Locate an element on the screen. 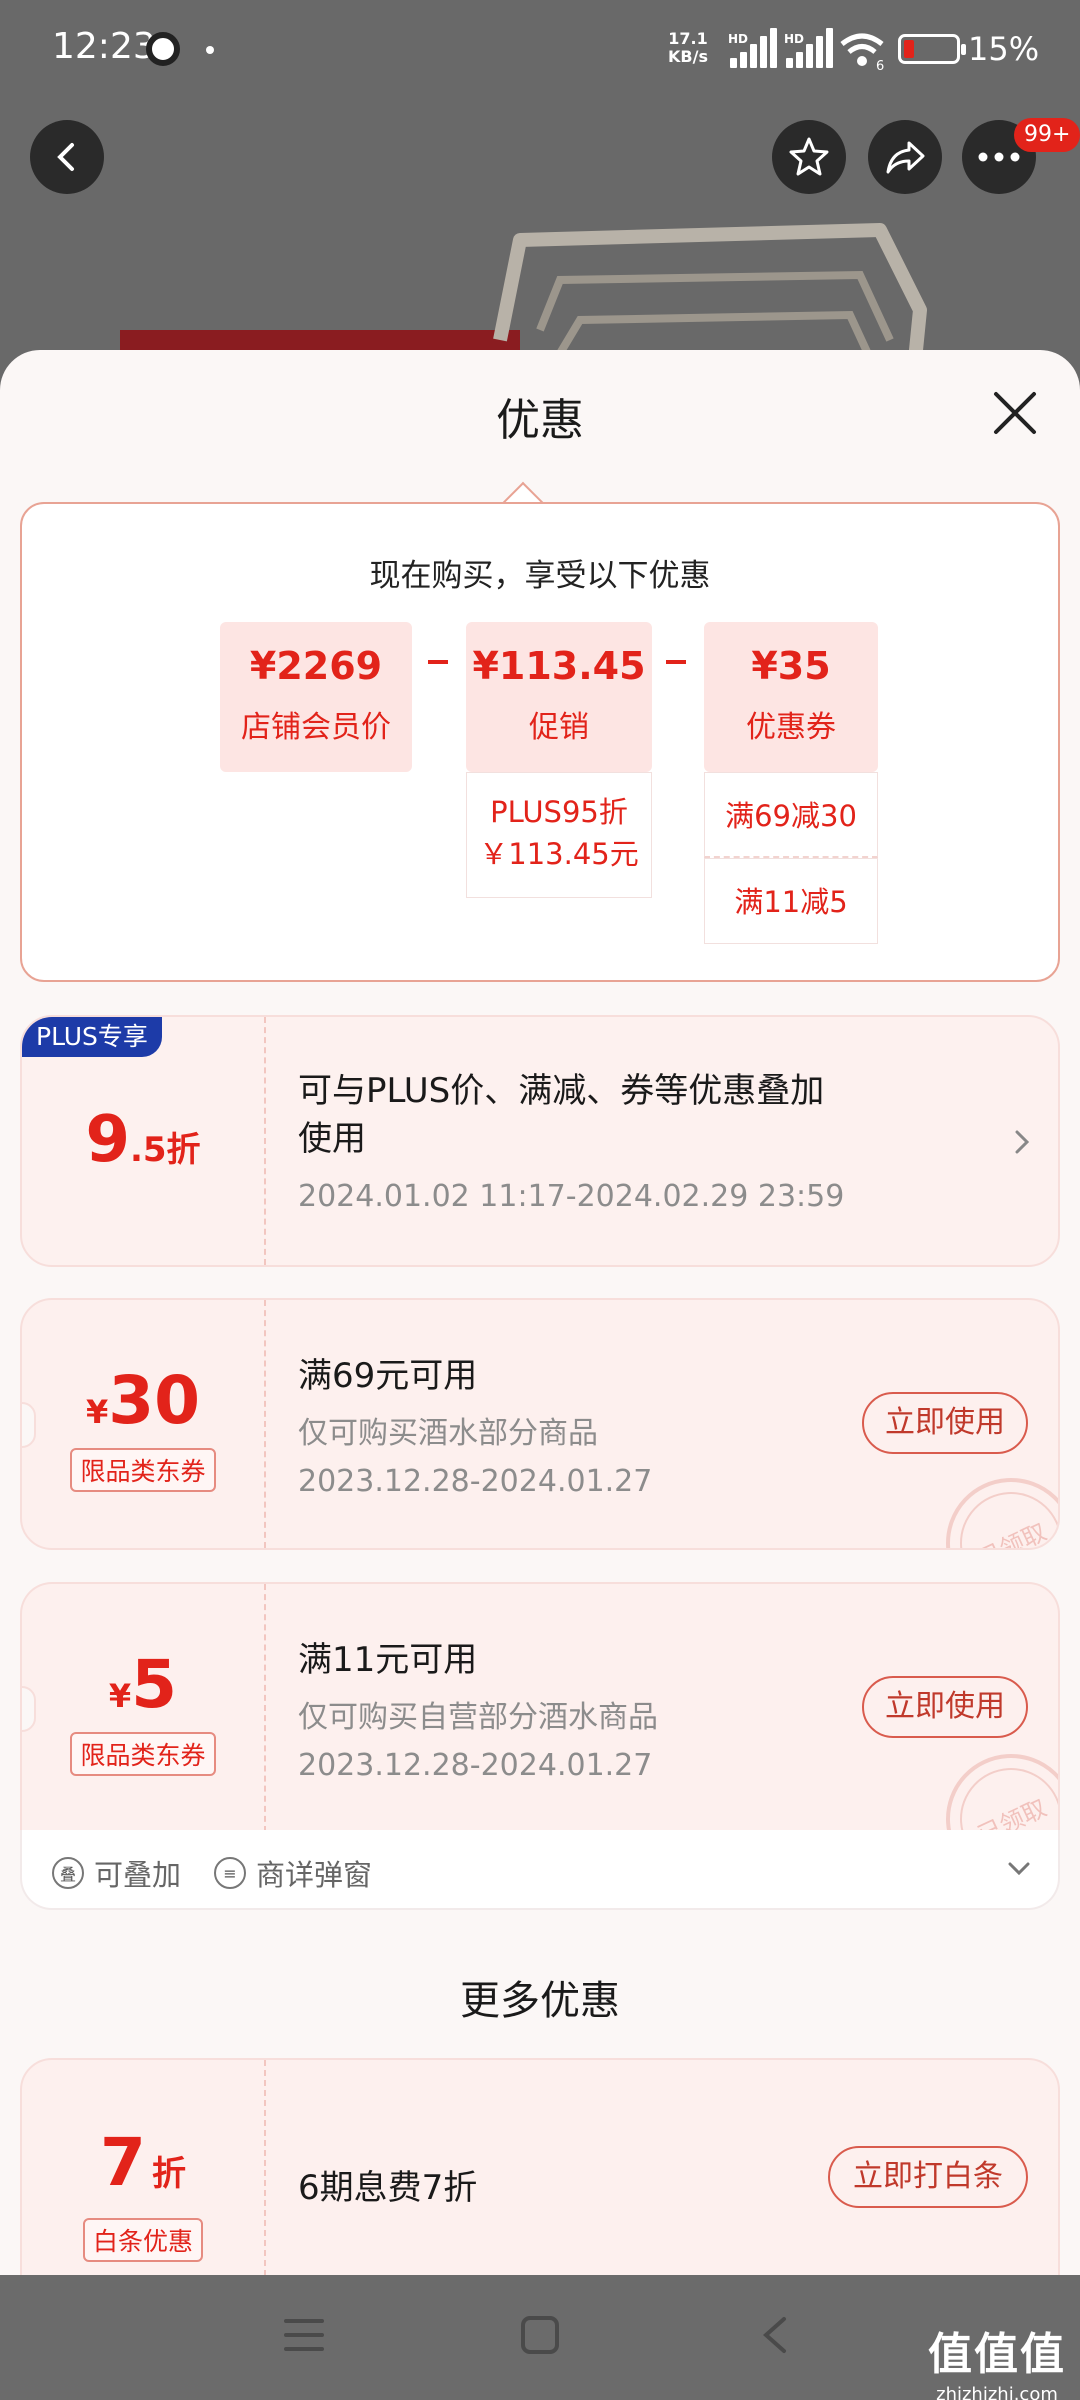 The width and height of the screenshot is (1080, 2400). stackable-label: 可叠加 is located at coordinates (138, 1875).